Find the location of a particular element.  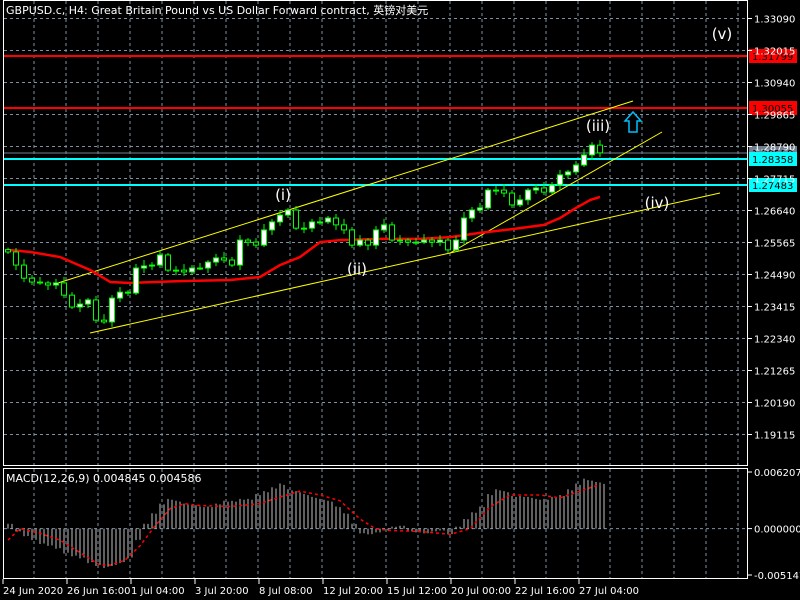

macd-tick-label: 0.000000 is located at coordinates (777, 530).